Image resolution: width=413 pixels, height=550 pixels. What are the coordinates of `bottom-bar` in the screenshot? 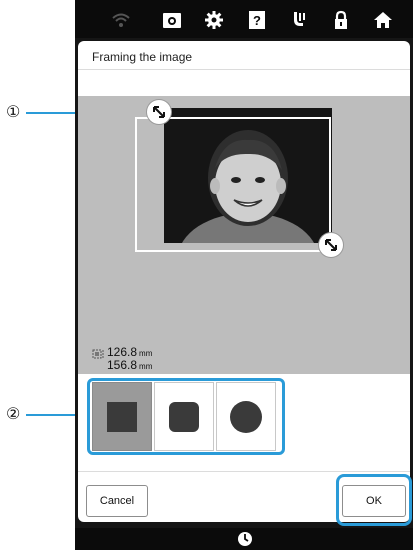 It's located at (244, 539).